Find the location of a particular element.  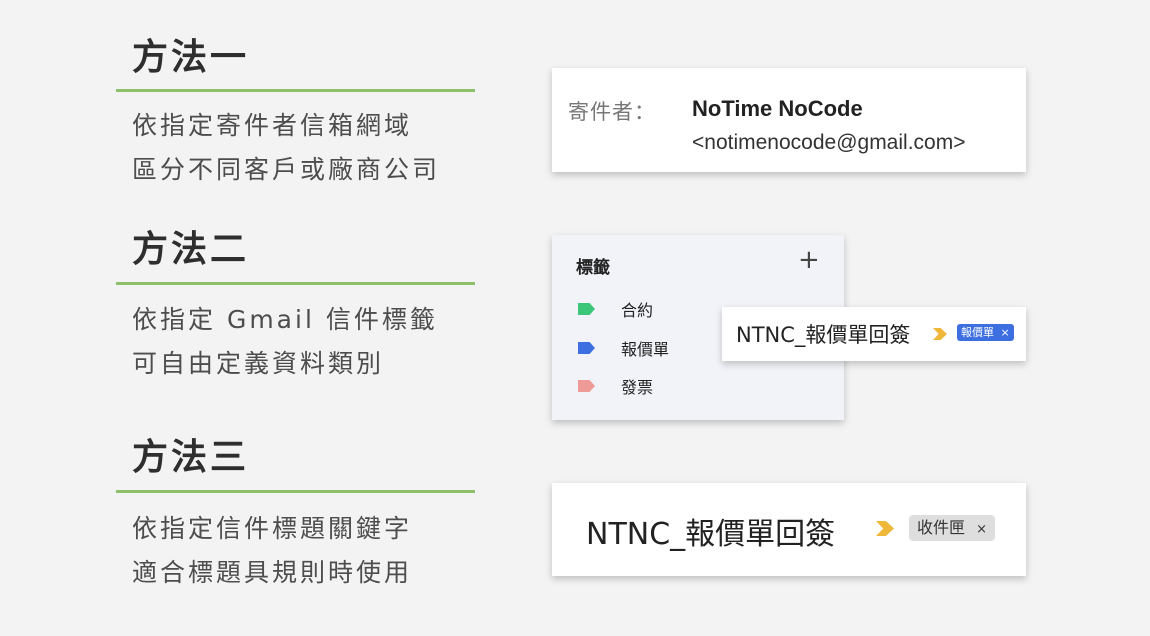

method-2-desc-line1: 依指定 Gmail 信件標籤 is located at coordinates (285, 319).